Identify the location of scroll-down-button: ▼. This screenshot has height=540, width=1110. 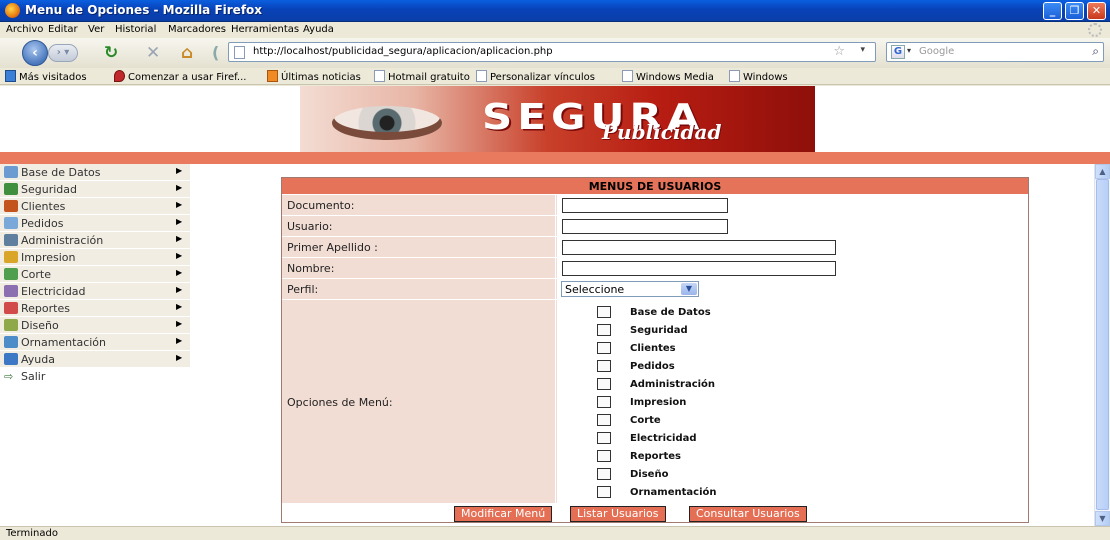
(1102, 518).